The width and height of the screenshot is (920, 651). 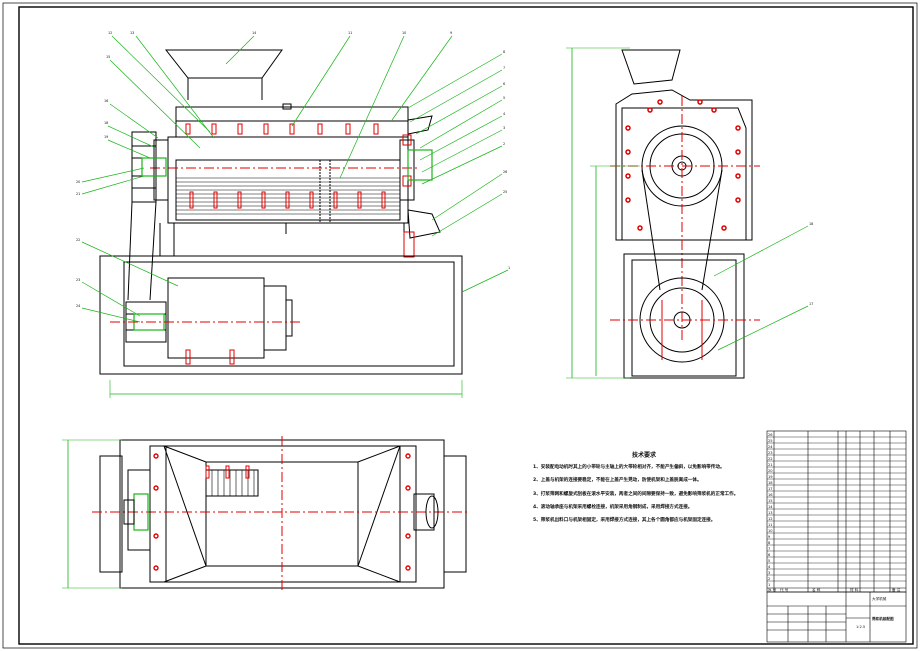 What do you see at coordinates (282, 129) in the screenshot?
I see `cover-bolts` at bounding box center [282, 129].